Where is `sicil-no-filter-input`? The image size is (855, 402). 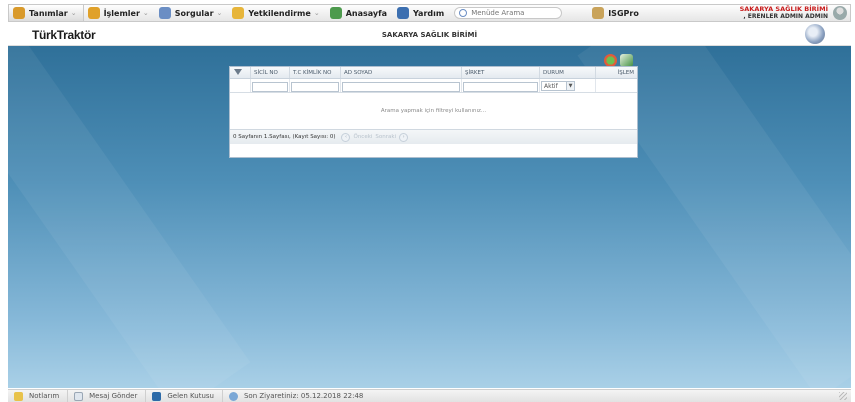
sicil-no-filter-input is located at coordinates (270, 86).